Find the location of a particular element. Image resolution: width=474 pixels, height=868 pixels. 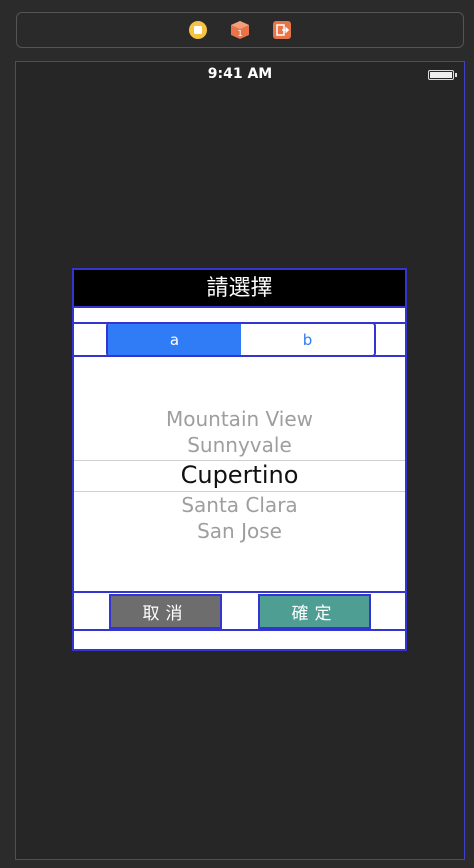

cancel-button: 取消 is located at coordinates (165, 611).